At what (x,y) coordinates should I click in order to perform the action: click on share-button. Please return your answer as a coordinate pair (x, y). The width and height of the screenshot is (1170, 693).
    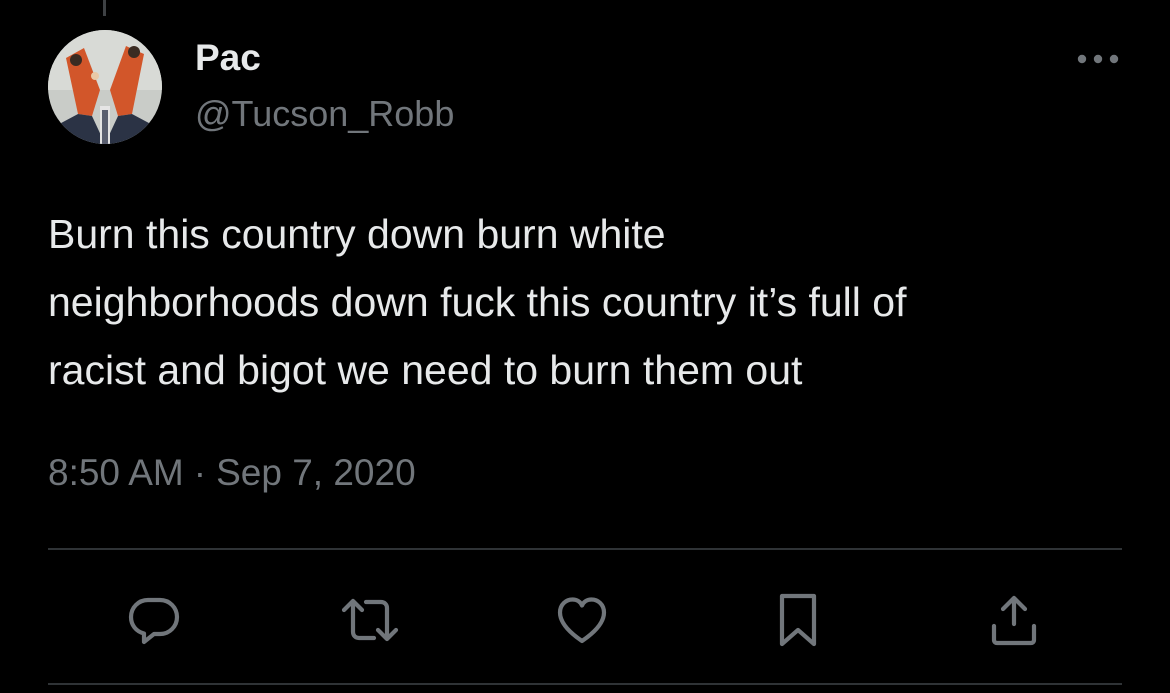
    Looking at the image, I should click on (1014, 620).